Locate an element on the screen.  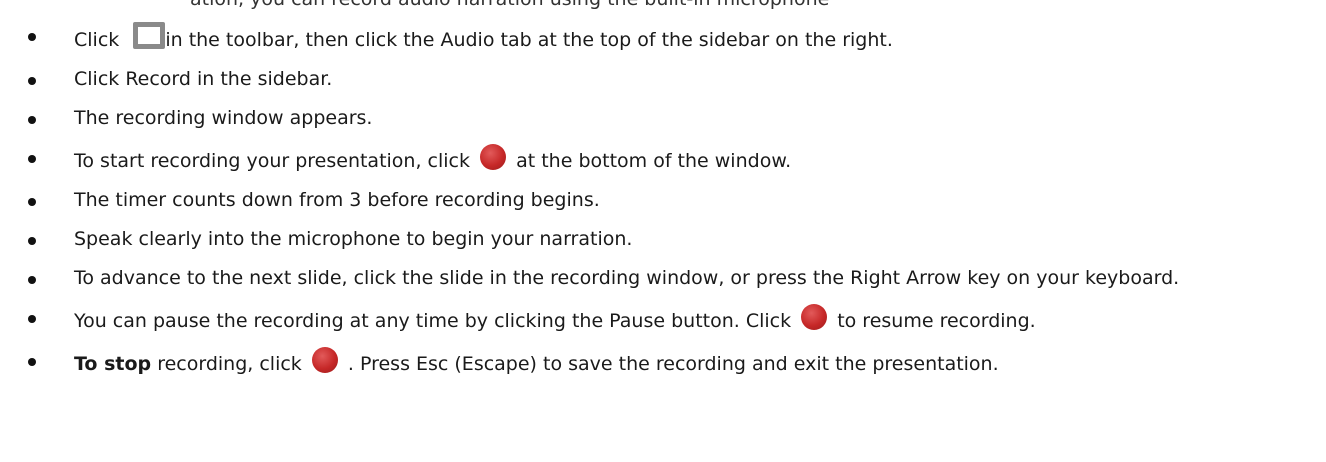
step-bold-text: To stop is located at coordinates (113, 364).